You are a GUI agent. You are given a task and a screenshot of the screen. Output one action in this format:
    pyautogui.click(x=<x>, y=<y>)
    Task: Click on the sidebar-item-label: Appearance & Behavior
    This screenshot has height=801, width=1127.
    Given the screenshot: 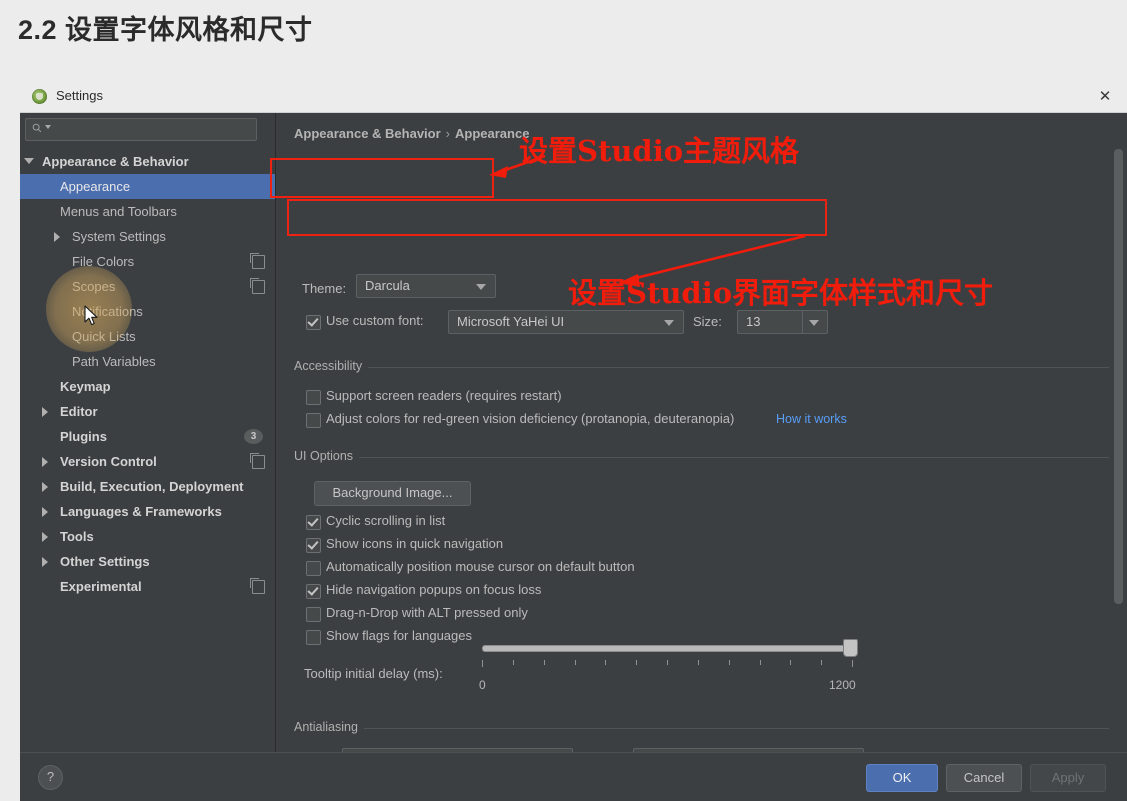 What is the action you would take?
    pyautogui.click(x=115, y=161)
    